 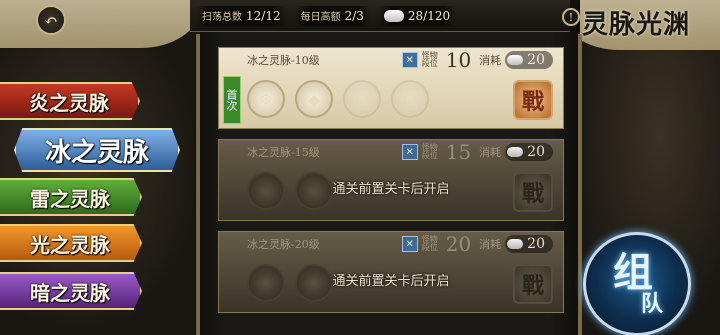 I want to click on tab-thunder-vein: 雷之灵脉, so click(x=71, y=197).